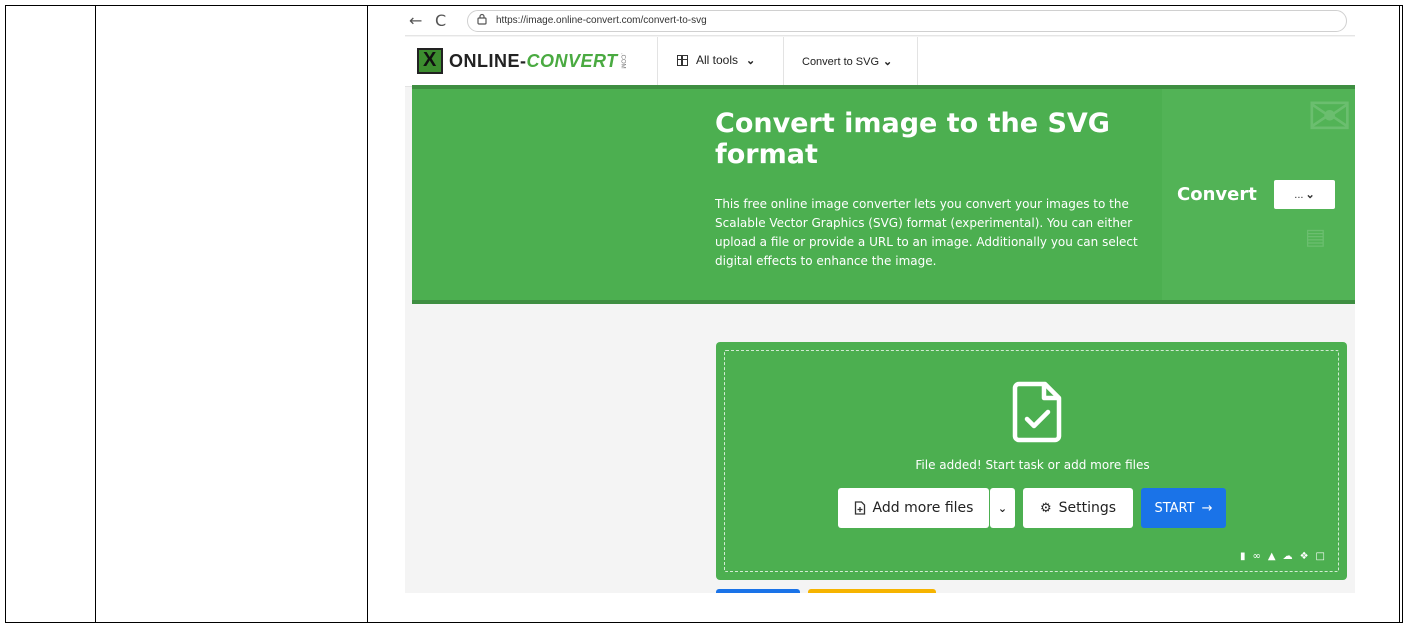  What do you see at coordinates (883, 302) in the screenshot?
I see `hero-border-bottom` at bounding box center [883, 302].